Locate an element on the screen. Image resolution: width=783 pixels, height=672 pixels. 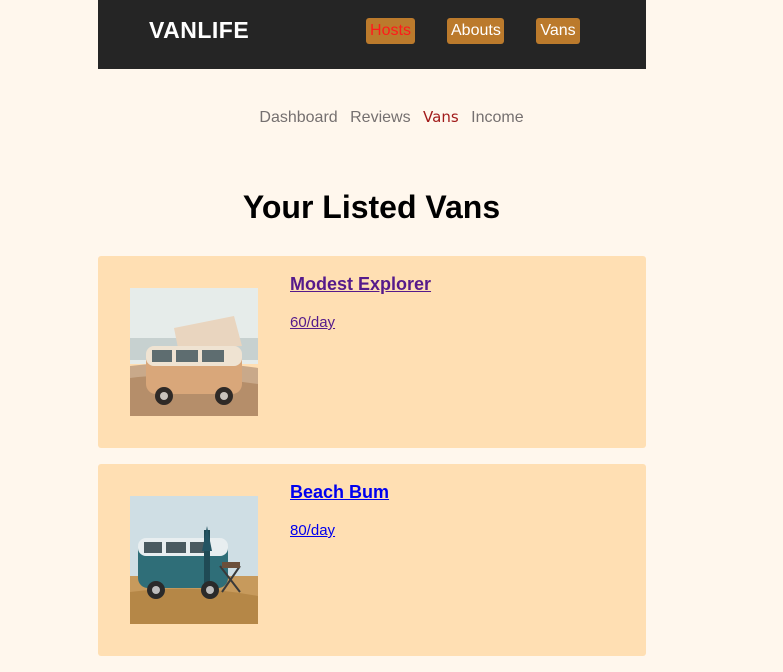
van-price-link: 80/day is located at coordinates (312, 530).